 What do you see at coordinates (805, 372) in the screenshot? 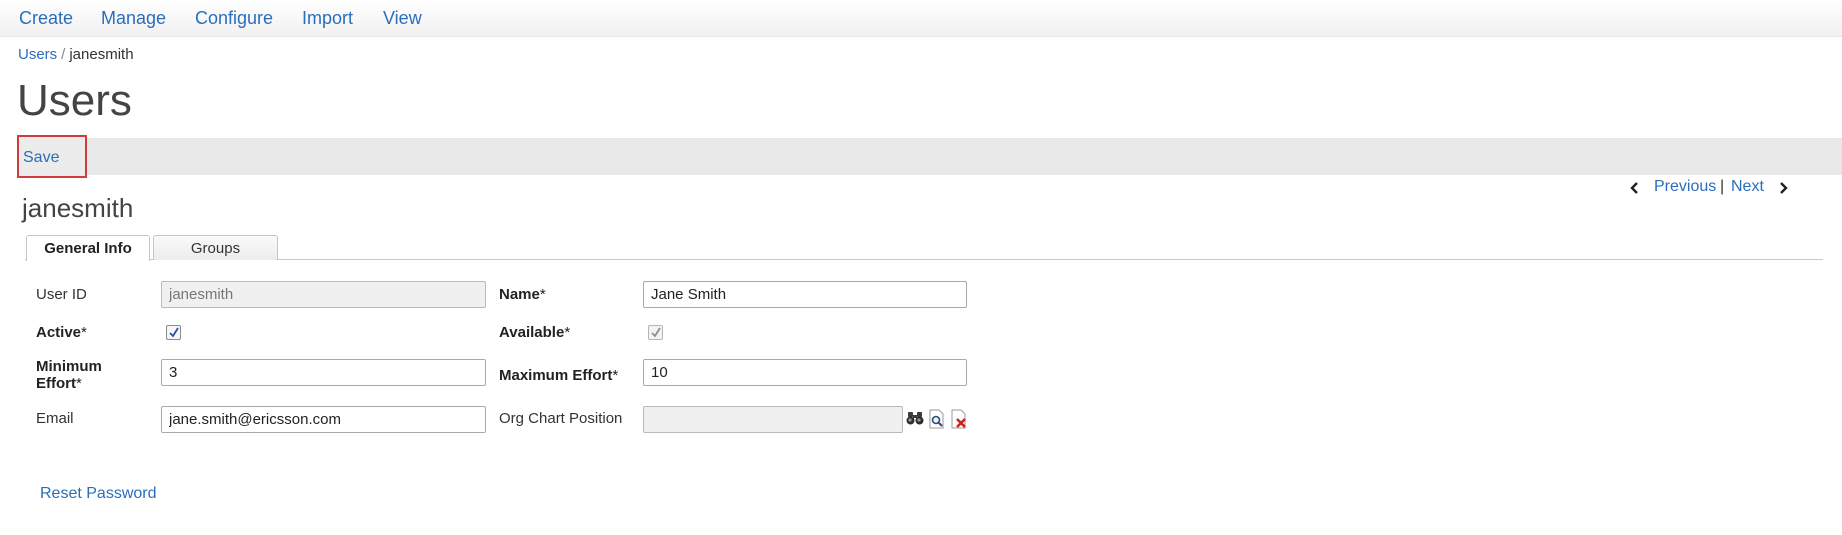
I see `maximum-effort-field` at bounding box center [805, 372].